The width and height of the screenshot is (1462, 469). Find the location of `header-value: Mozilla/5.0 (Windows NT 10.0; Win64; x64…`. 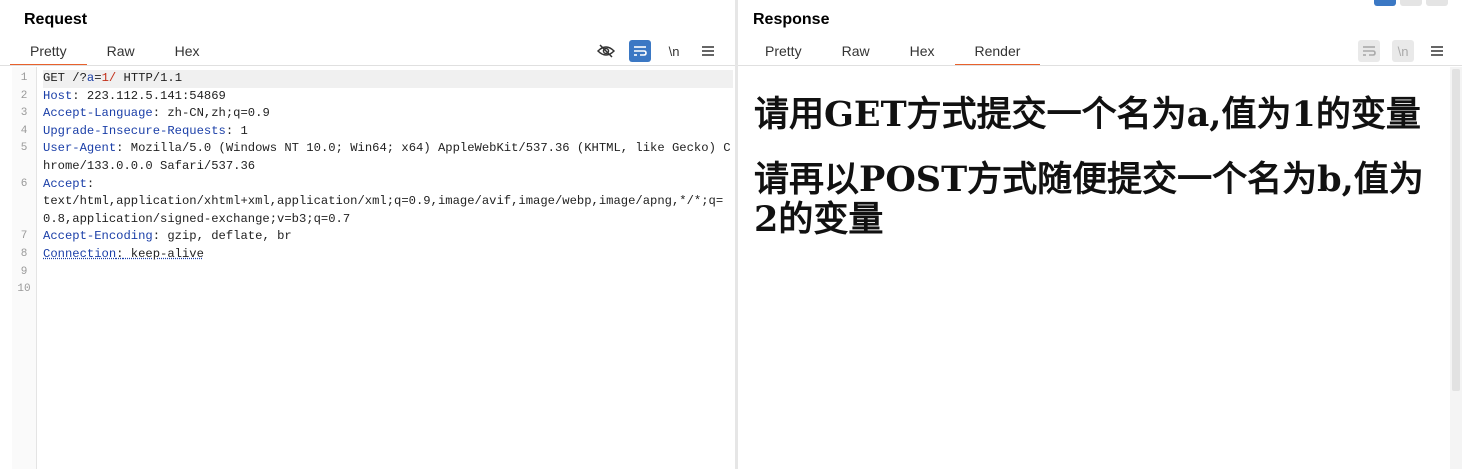

header-value: Mozilla/5.0 (Windows NT 10.0; Win64; x64… is located at coordinates (387, 157).